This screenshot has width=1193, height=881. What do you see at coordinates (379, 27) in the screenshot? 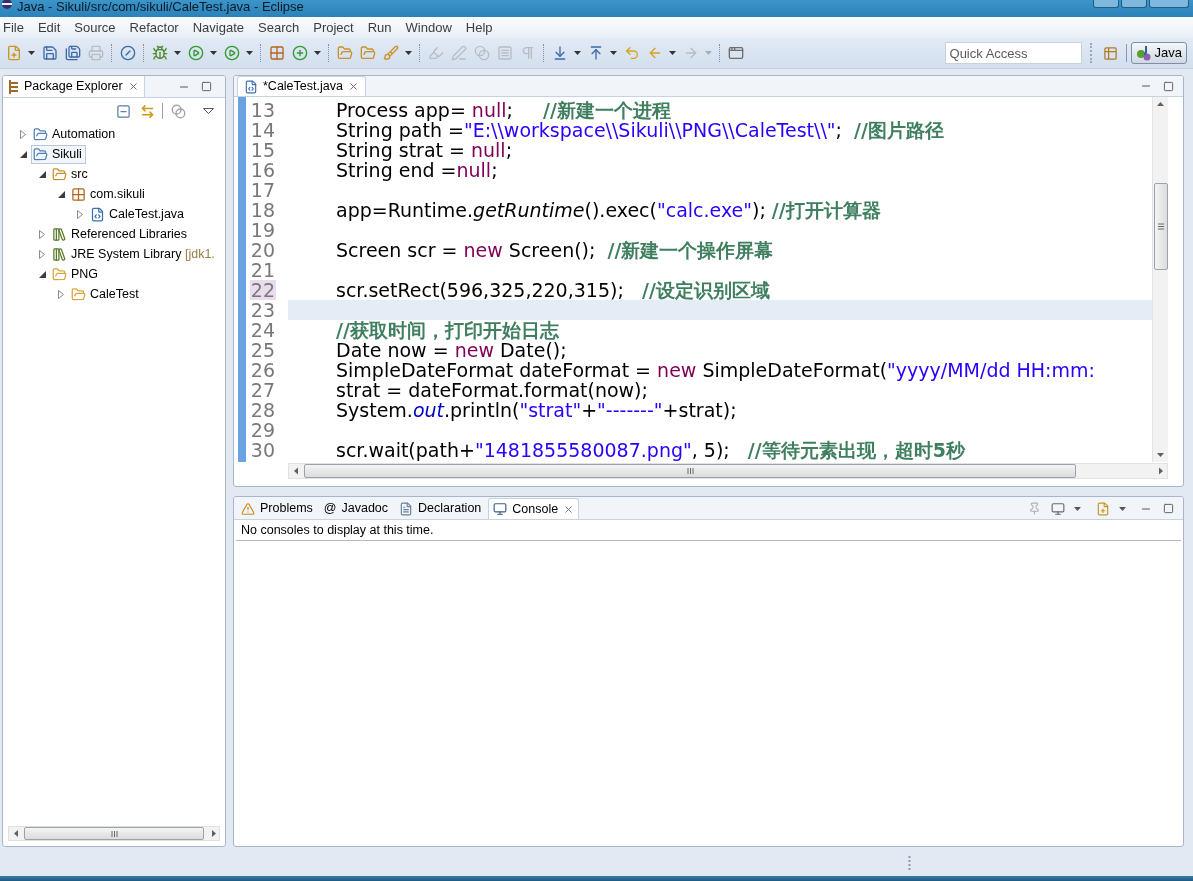
I see `menu-item: Run` at bounding box center [379, 27].